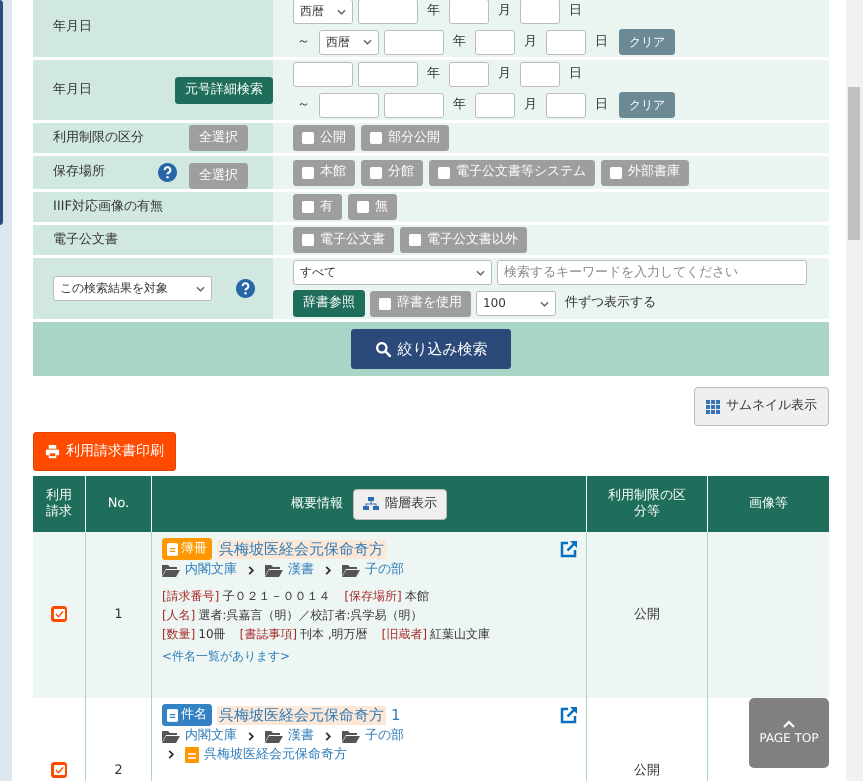  What do you see at coordinates (789, 733) in the screenshot?
I see `page-top-button: PAGE TOP` at bounding box center [789, 733].